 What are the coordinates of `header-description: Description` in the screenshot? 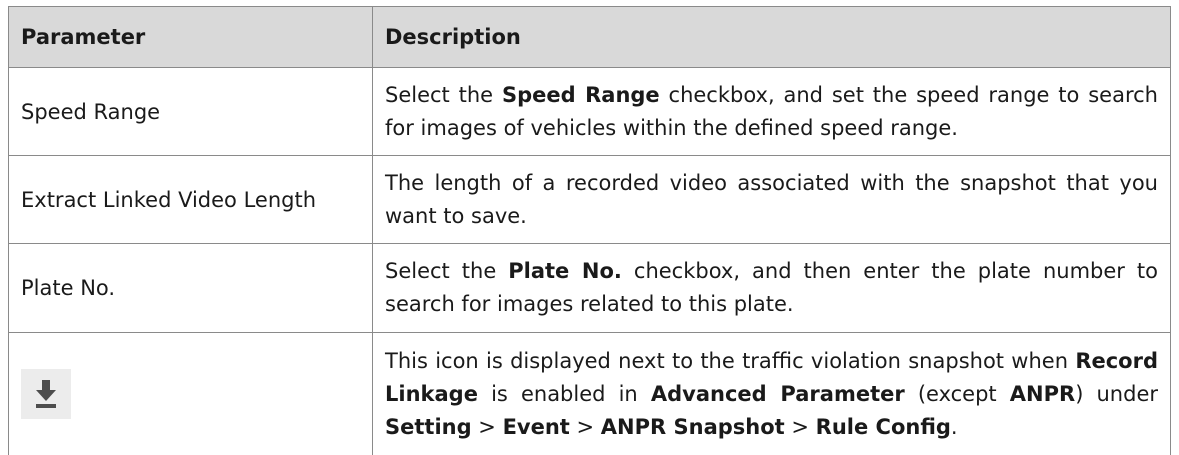 It's located at (772, 37).